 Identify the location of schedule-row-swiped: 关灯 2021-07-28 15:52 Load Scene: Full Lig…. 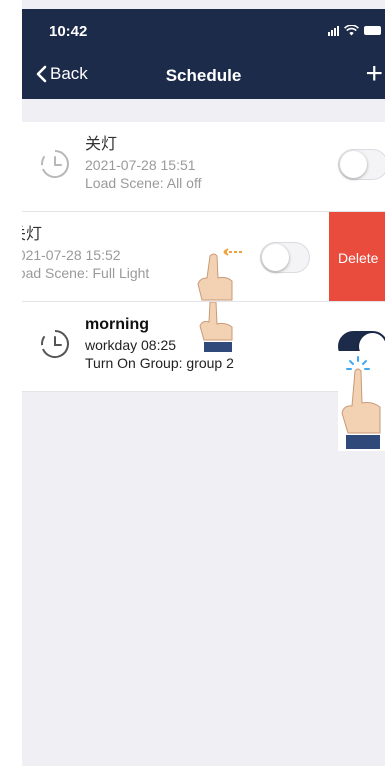
(203, 257).